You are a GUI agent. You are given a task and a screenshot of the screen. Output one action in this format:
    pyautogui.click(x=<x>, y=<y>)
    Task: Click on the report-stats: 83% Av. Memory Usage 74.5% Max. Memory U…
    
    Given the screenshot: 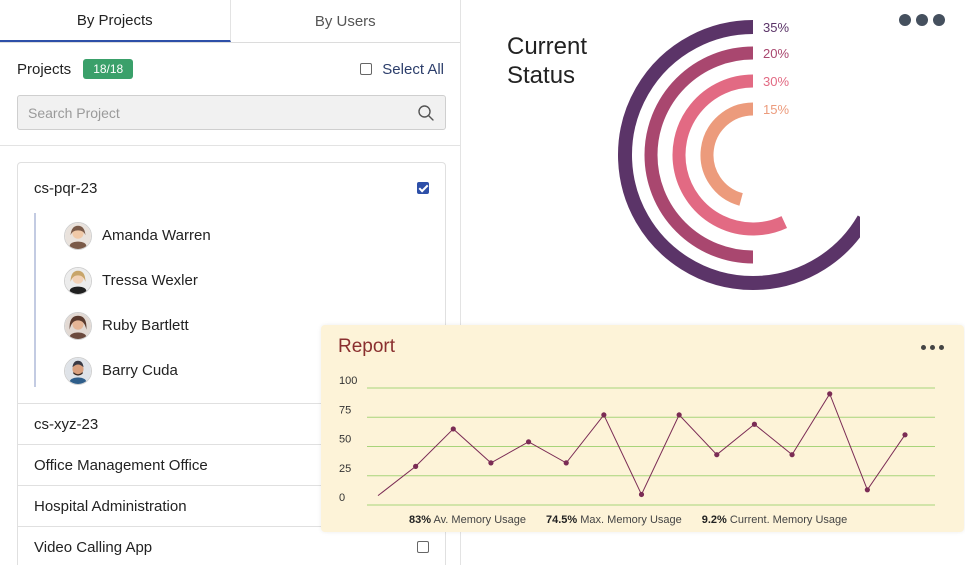 What is the action you would take?
    pyautogui.click(x=628, y=520)
    